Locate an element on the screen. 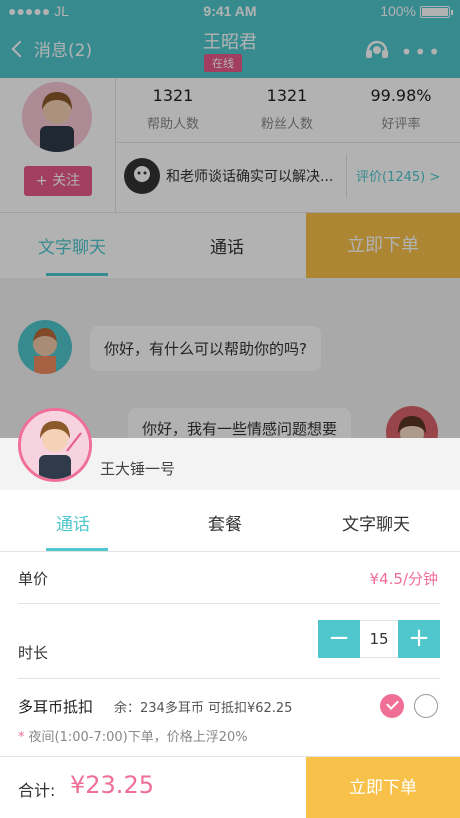 This screenshot has width=460, height=818. radio-unchecked-icon is located at coordinates (426, 706).